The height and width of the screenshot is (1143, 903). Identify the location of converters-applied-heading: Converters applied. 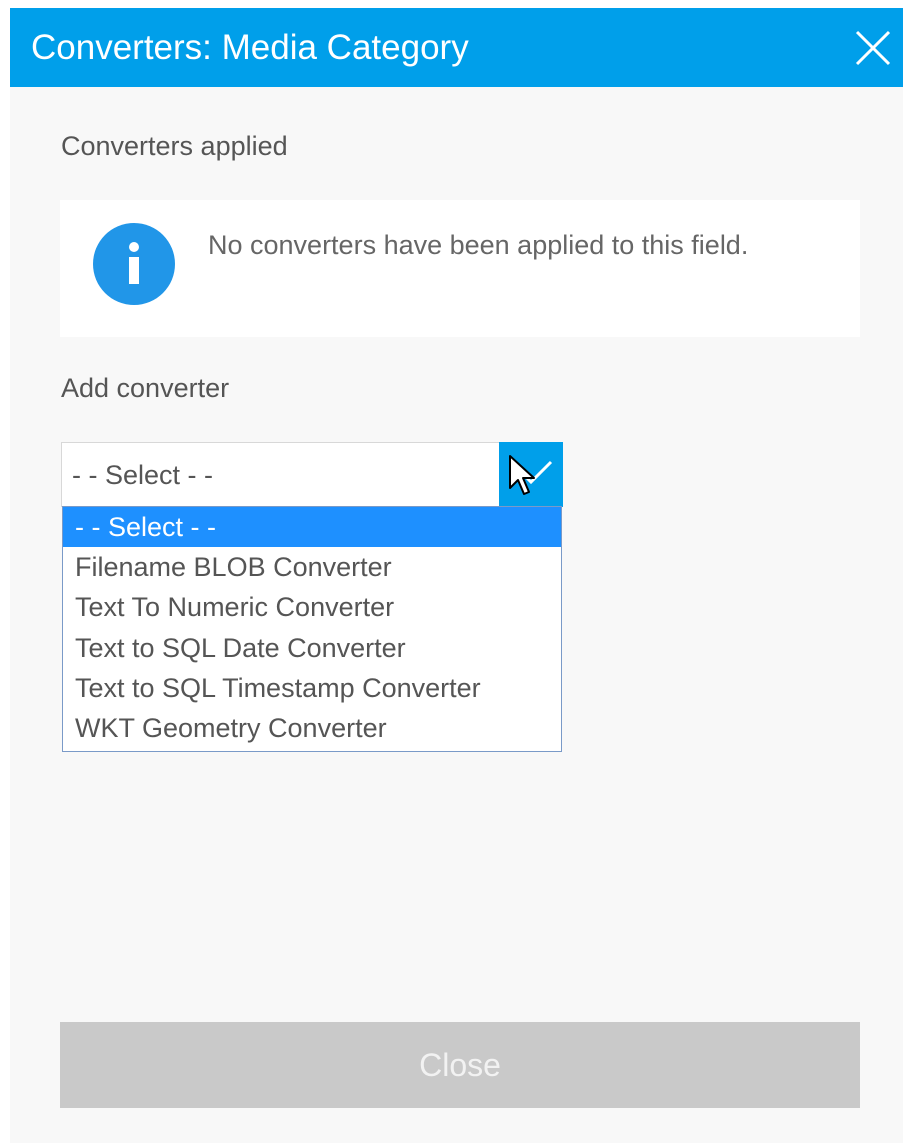
(174, 146).